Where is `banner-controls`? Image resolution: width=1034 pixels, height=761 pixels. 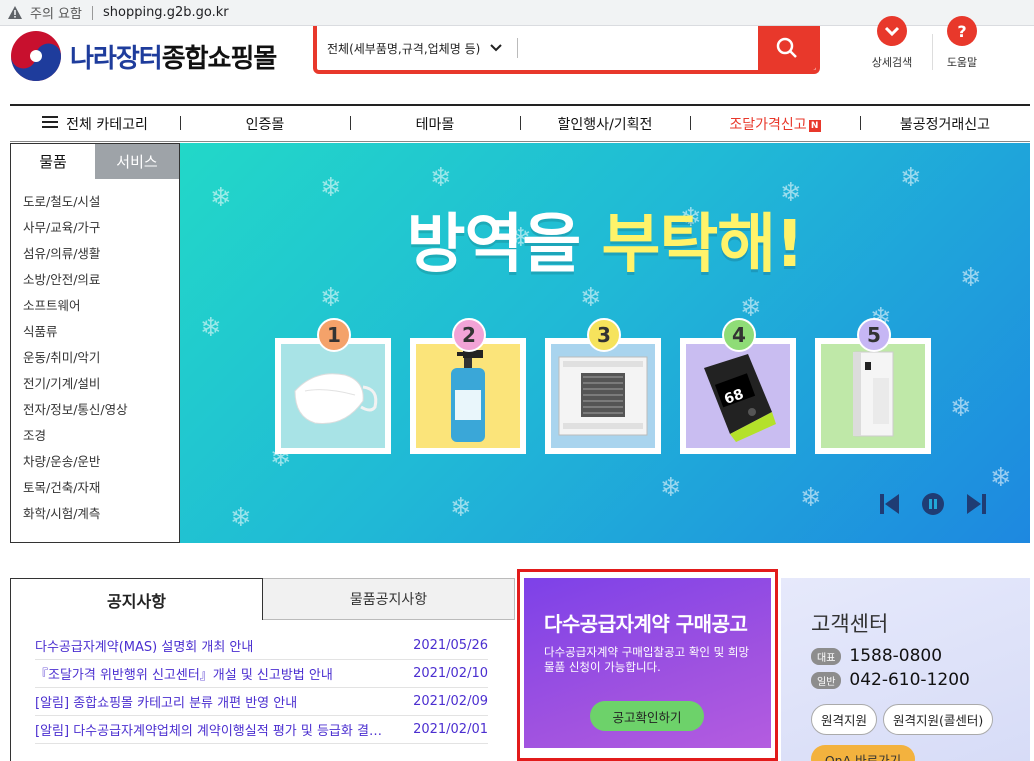
banner-controls is located at coordinates (933, 504).